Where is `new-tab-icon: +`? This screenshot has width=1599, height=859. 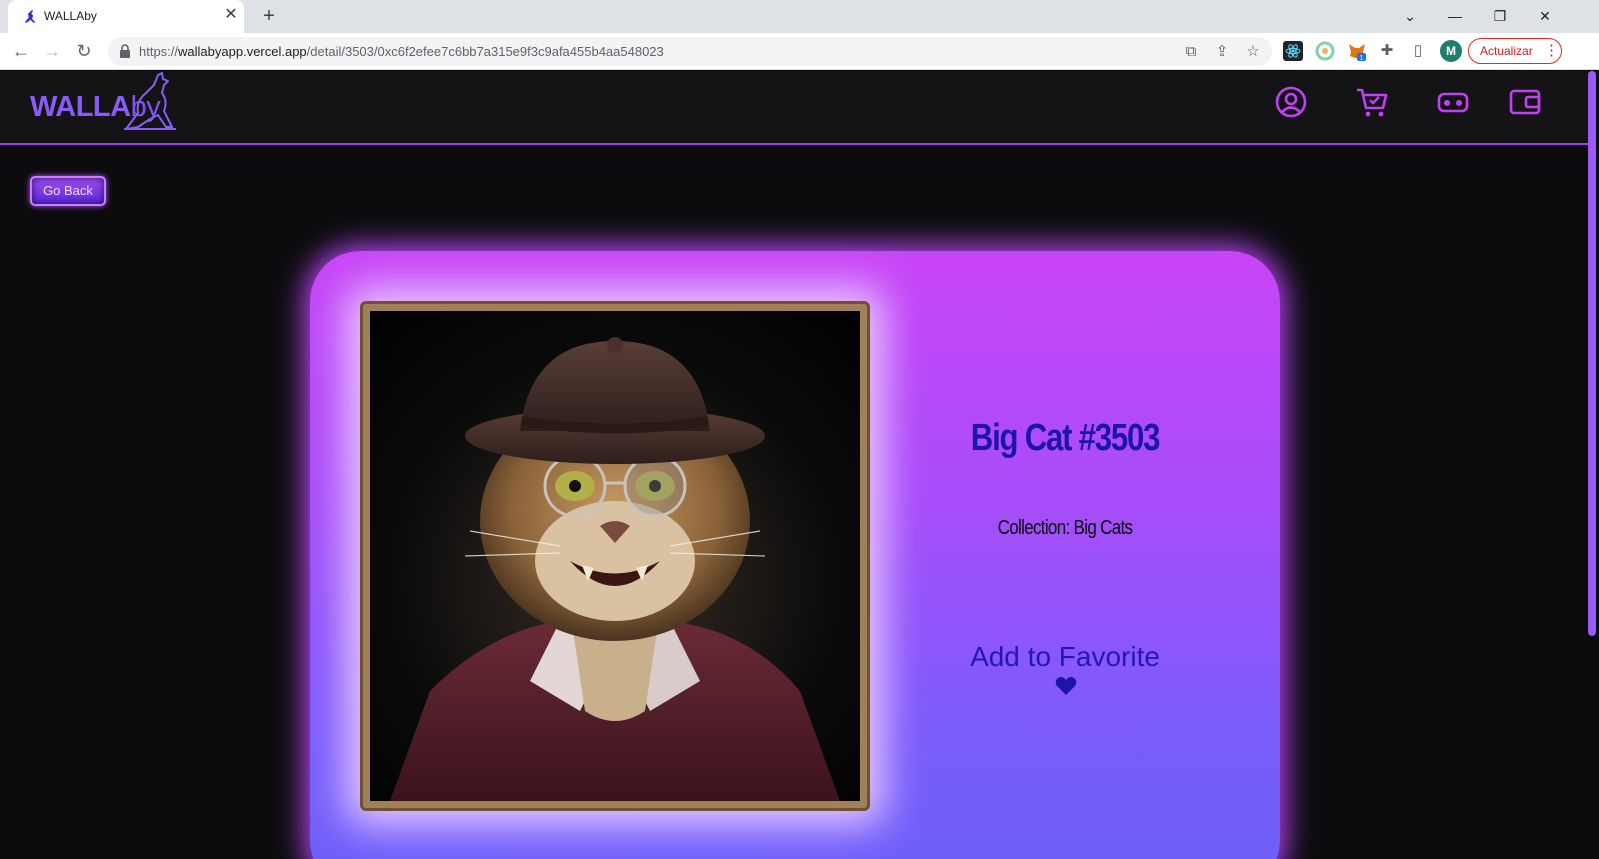 new-tab-icon: + is located at coordinates (269, 16).